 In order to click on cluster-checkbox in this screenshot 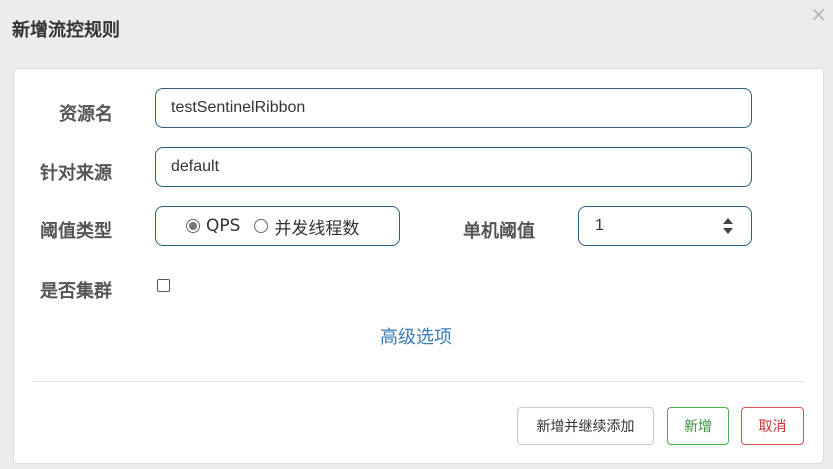, I will do `click(163, 285)`.